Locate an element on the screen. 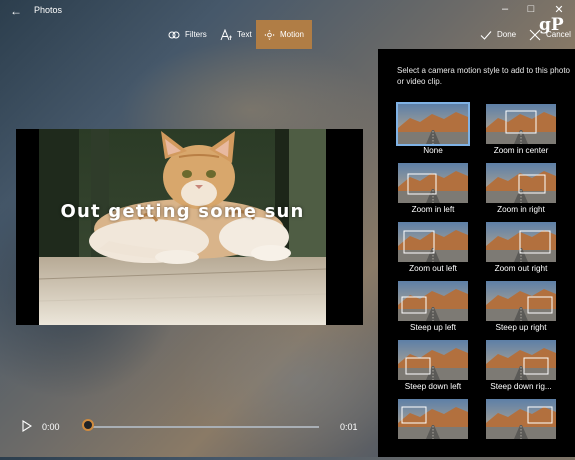 Image resolution: width=575 pixels, height=460 pixels. text-overlay: Out getting some sun is located at coordinates (182, 211).